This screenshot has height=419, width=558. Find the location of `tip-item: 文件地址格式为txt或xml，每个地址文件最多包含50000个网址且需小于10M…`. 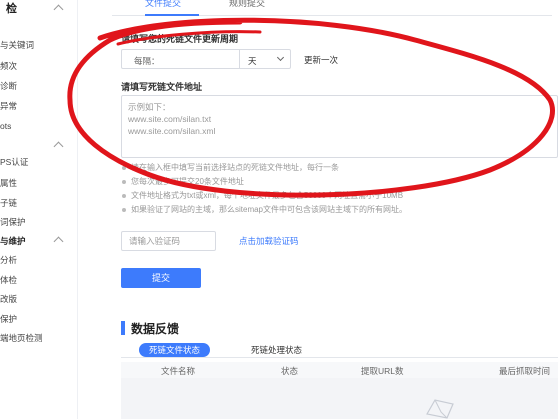

tip-item: 文件地址格式为txt或xml，每个地址文件最多包含50000个网址且需小于10M… is located at coordinates (336, 196).